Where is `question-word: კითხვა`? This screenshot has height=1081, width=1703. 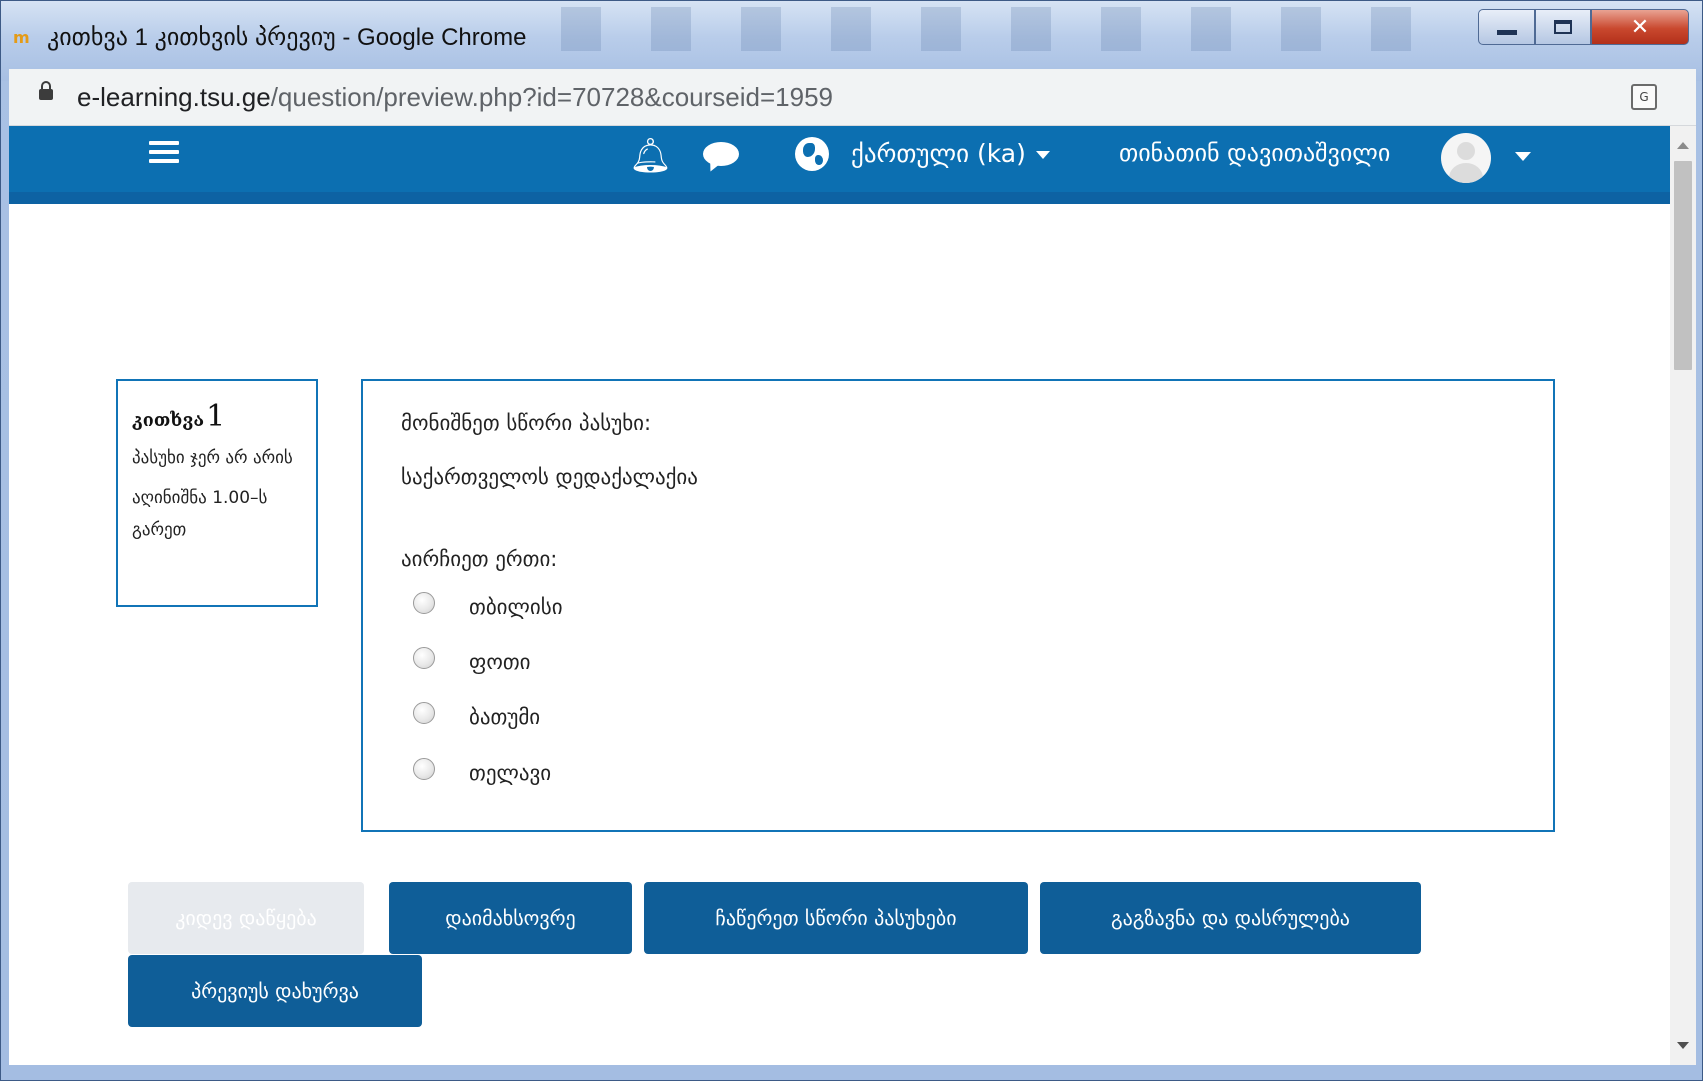
question-word: კითხვა is located at coordinates (168, 420).